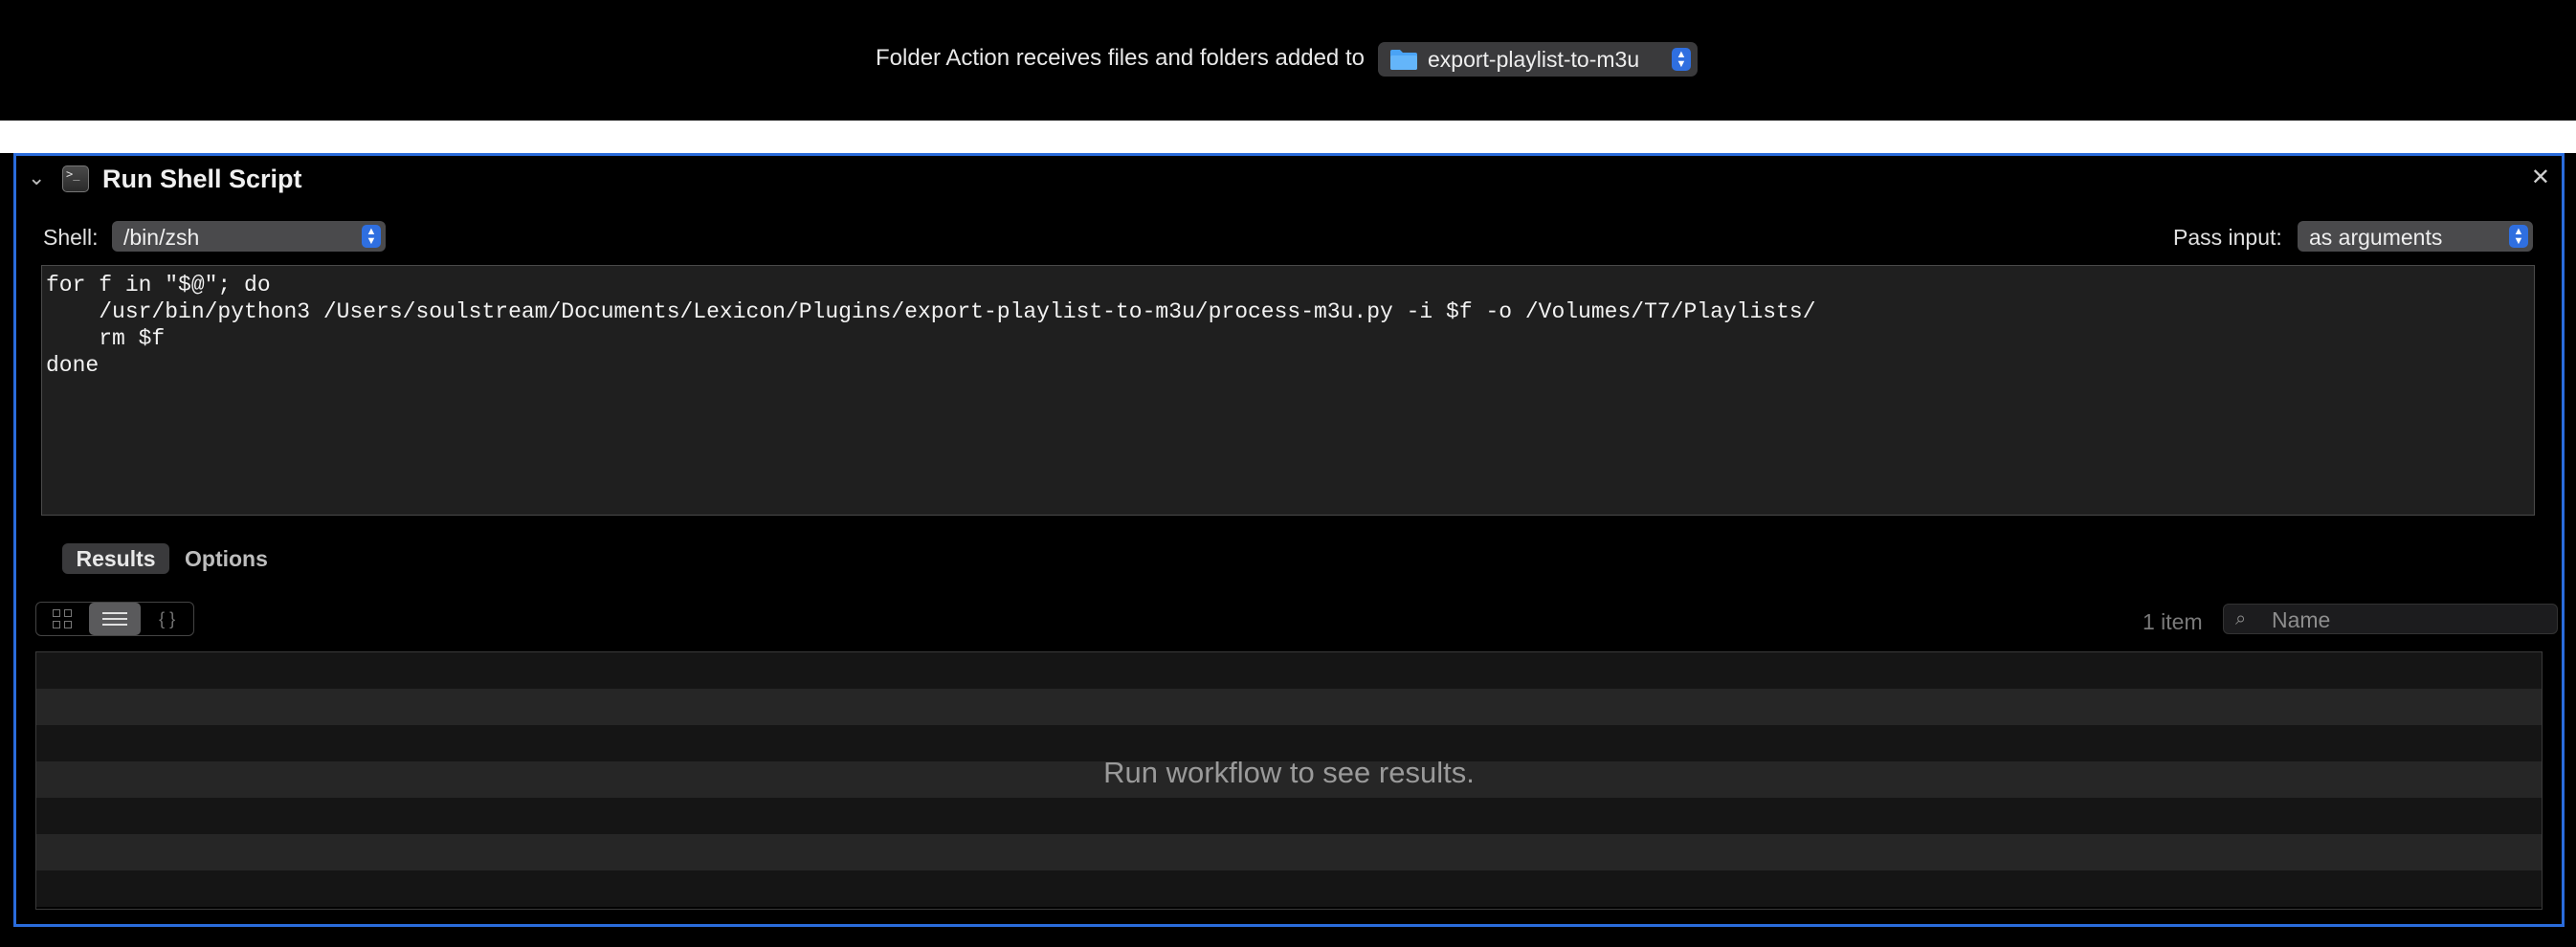 The width and height of the screenshot is (2576, 947). I want to click on shell-value: /bin/zsh, so click(161, 237).